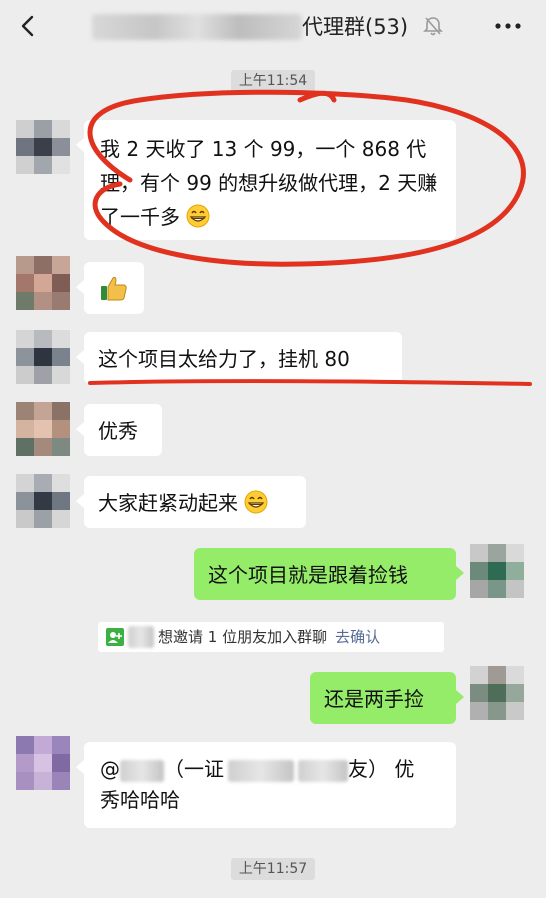 The image size is (546, 898). I want to click on message-bubble: 这个项目就是跟着捡钱, so click(329, 574).